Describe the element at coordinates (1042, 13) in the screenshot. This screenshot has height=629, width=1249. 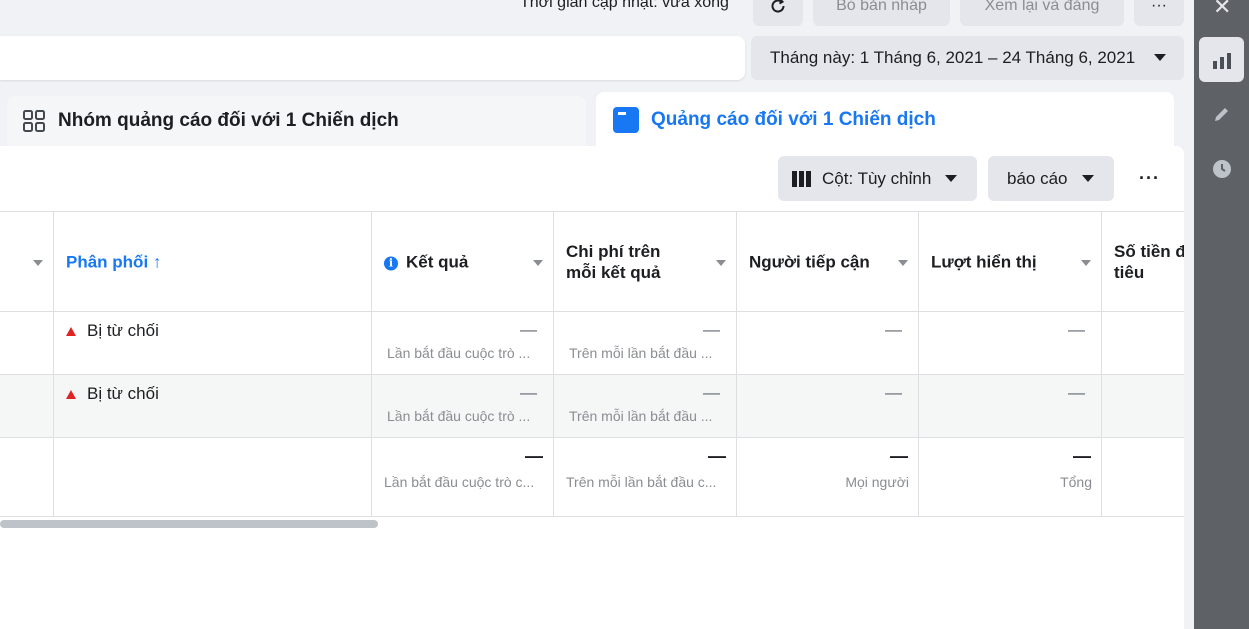
I see `review-publish-button: Xem lại và đăng` at that location.